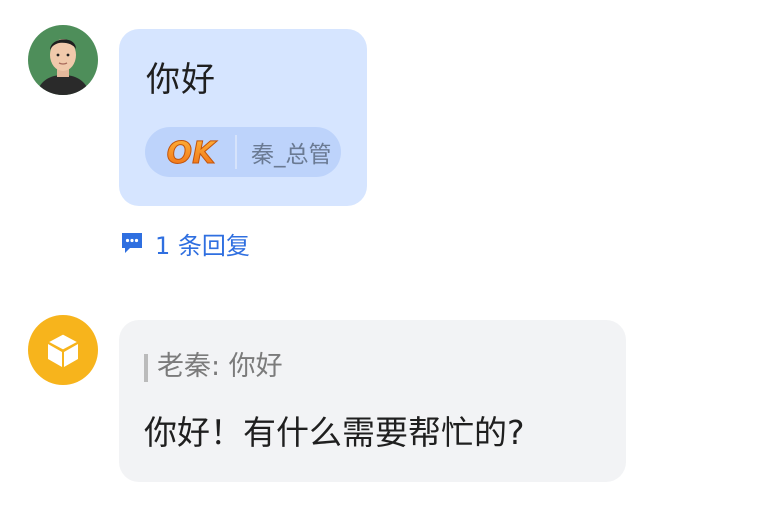  Describe the element at coordinates (243, 117) in the screenshot. I see `message-bubble-self: 你好 OK 秦_总管` at that location.